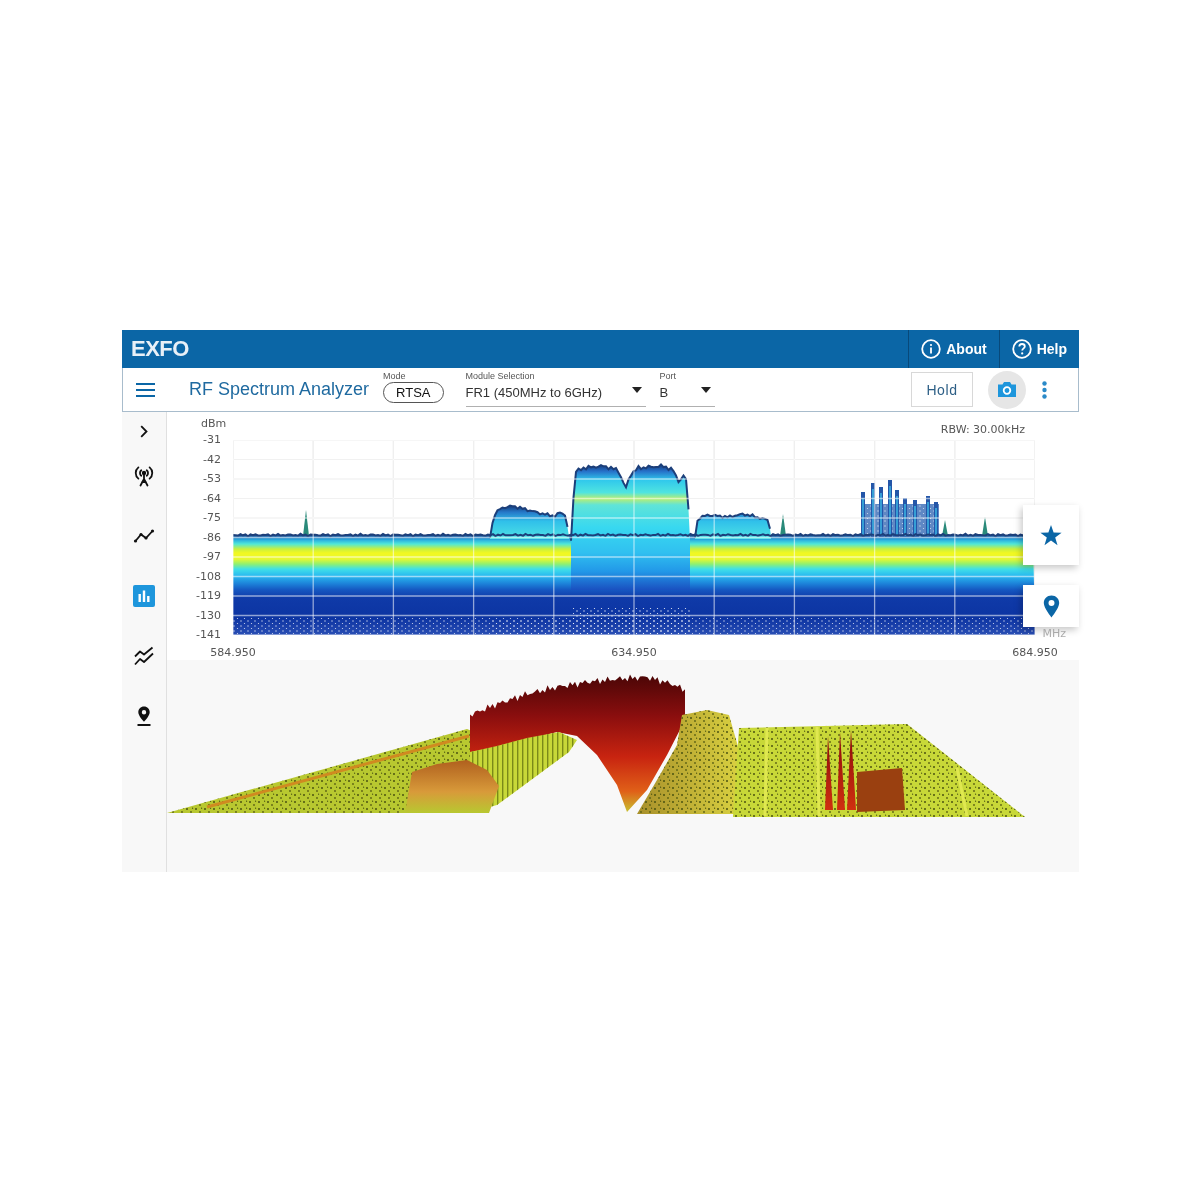  Describe the element at coordinates (1054, 634) in the screenshot. I see `axis-unit-label: MHz` at that location.